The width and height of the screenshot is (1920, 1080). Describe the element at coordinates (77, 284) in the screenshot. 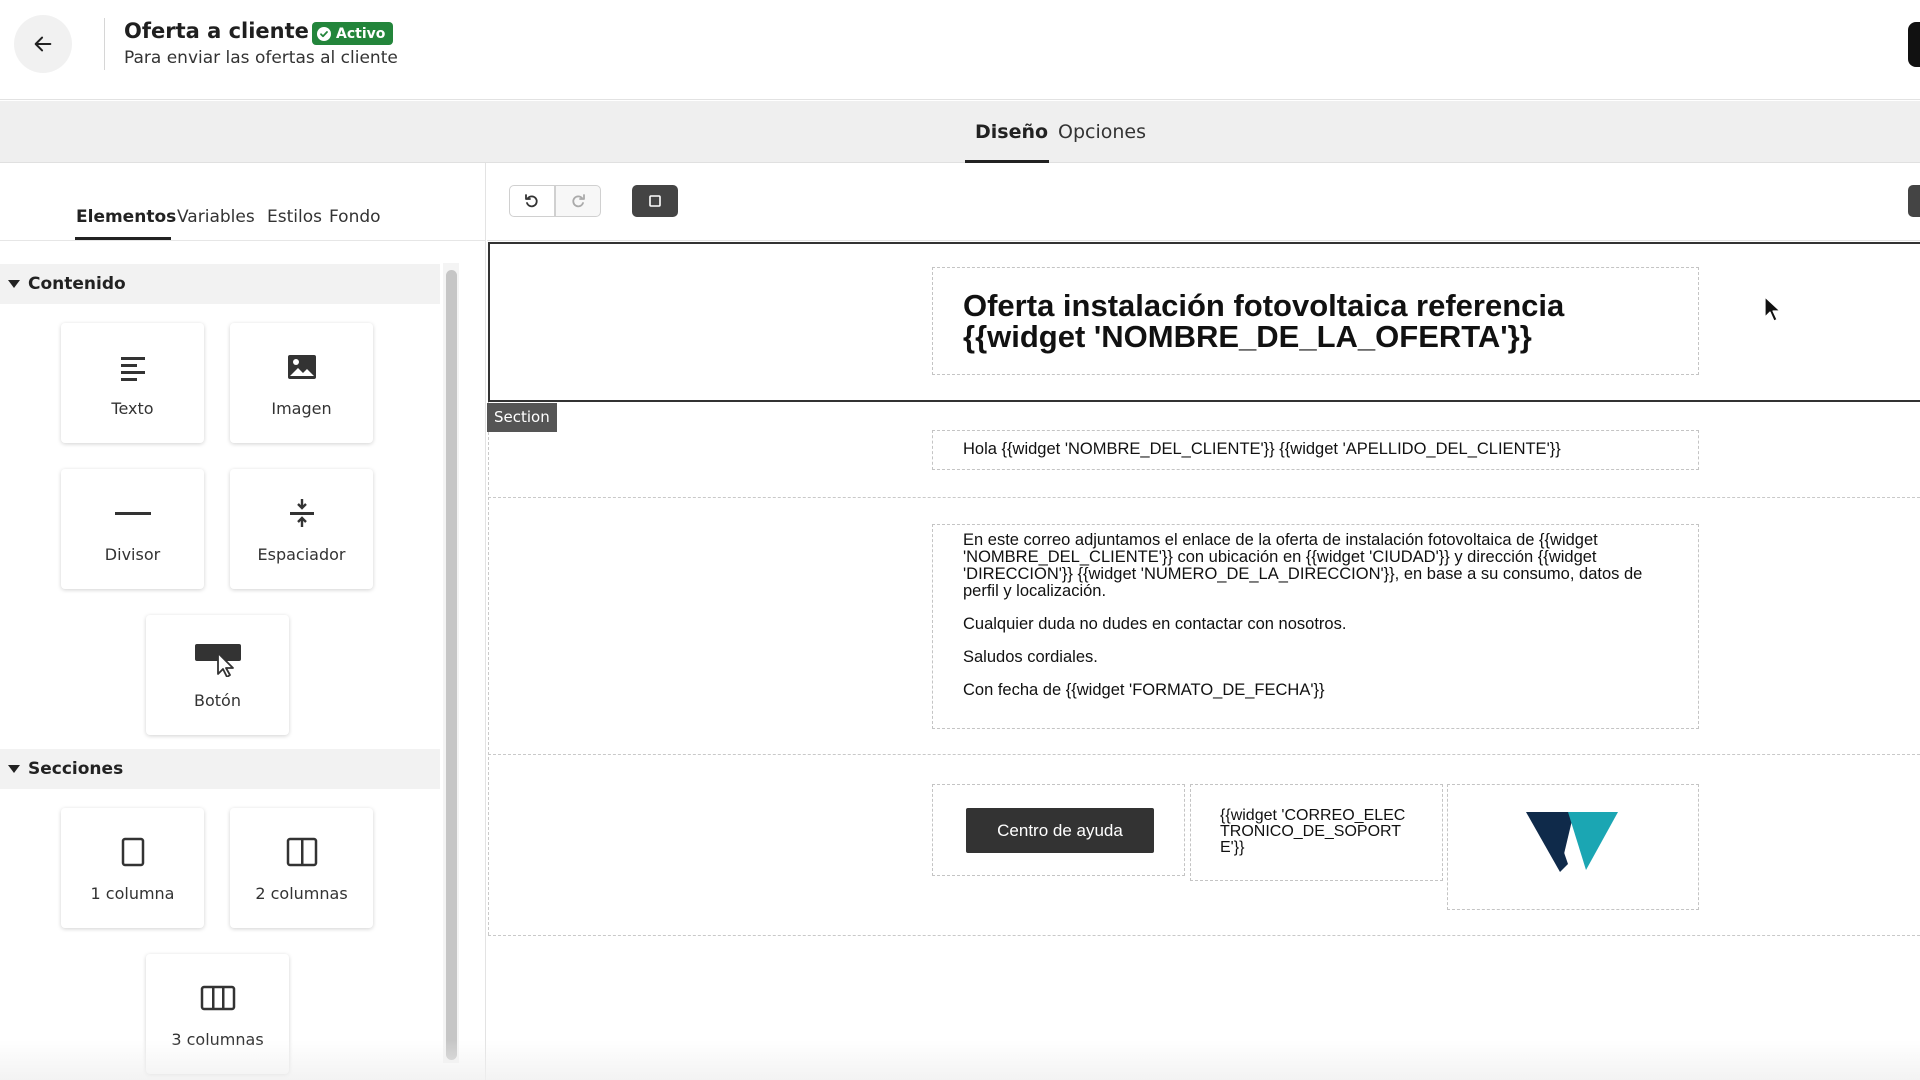

I see `content-section-label: Contenido` at that location.